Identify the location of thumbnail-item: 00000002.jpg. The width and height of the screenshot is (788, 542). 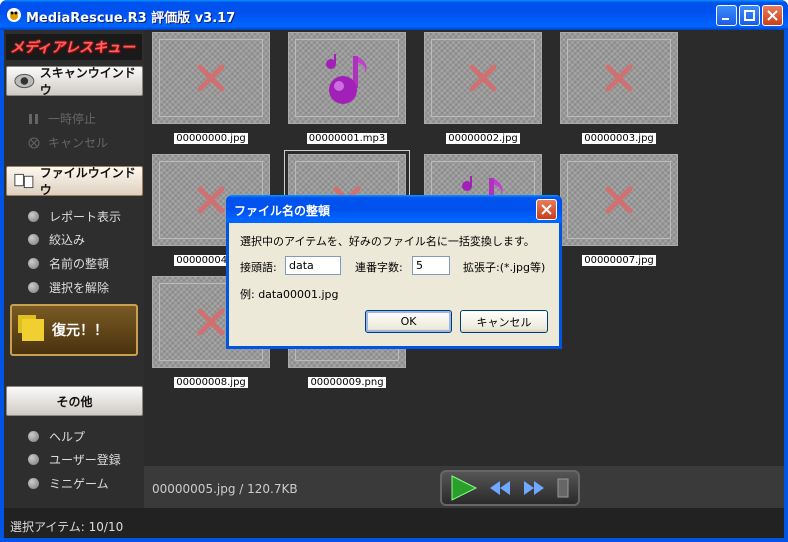
(483, 88).